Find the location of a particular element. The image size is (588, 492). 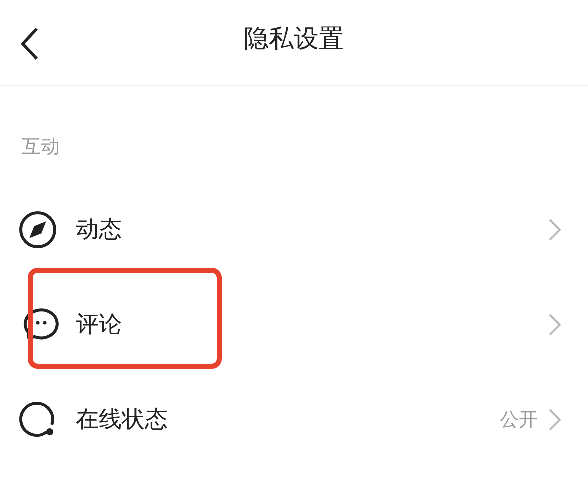

page-title: 隐私设置 is located at coordinates (294, 39).